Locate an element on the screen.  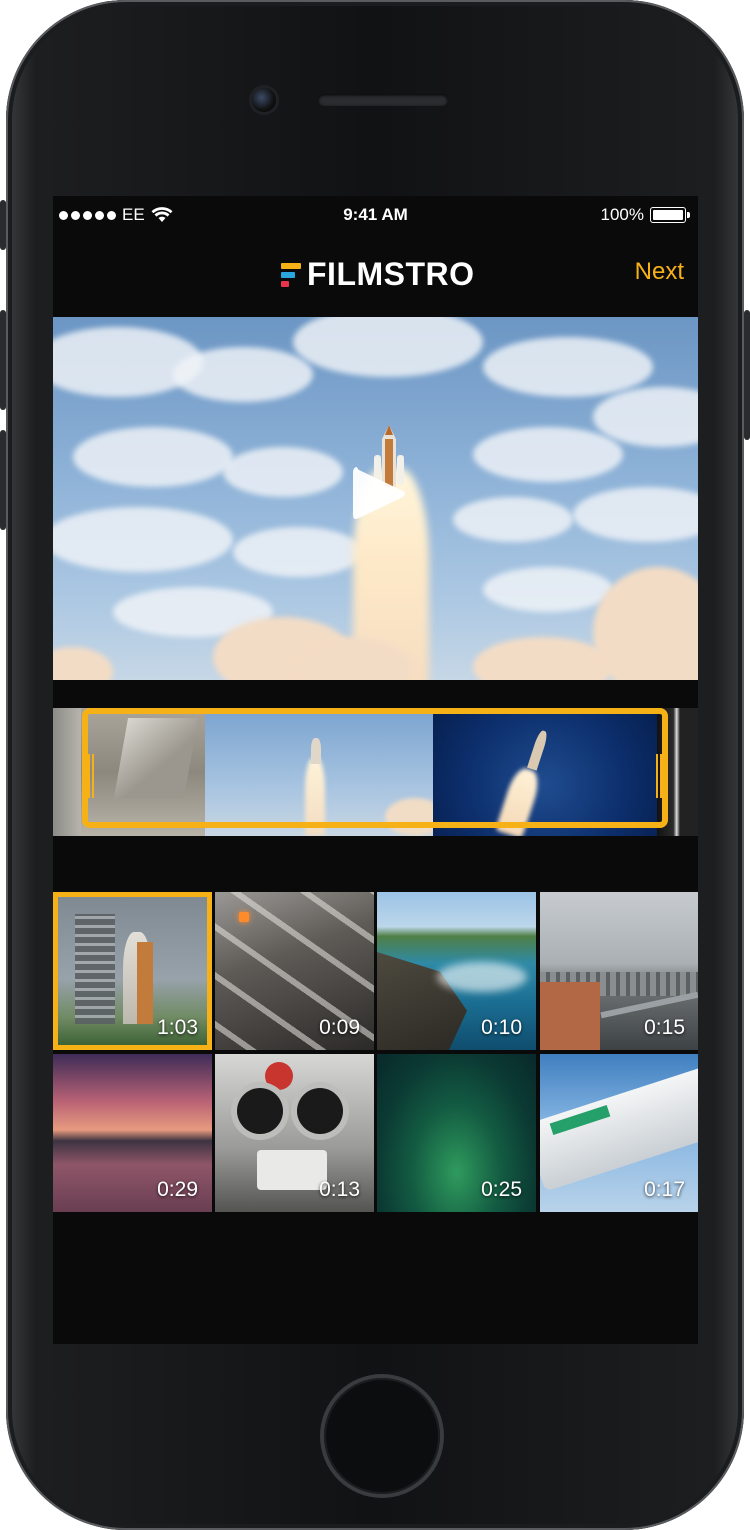
clip-duration: 0:29 is located at coordinates (177, 1189).